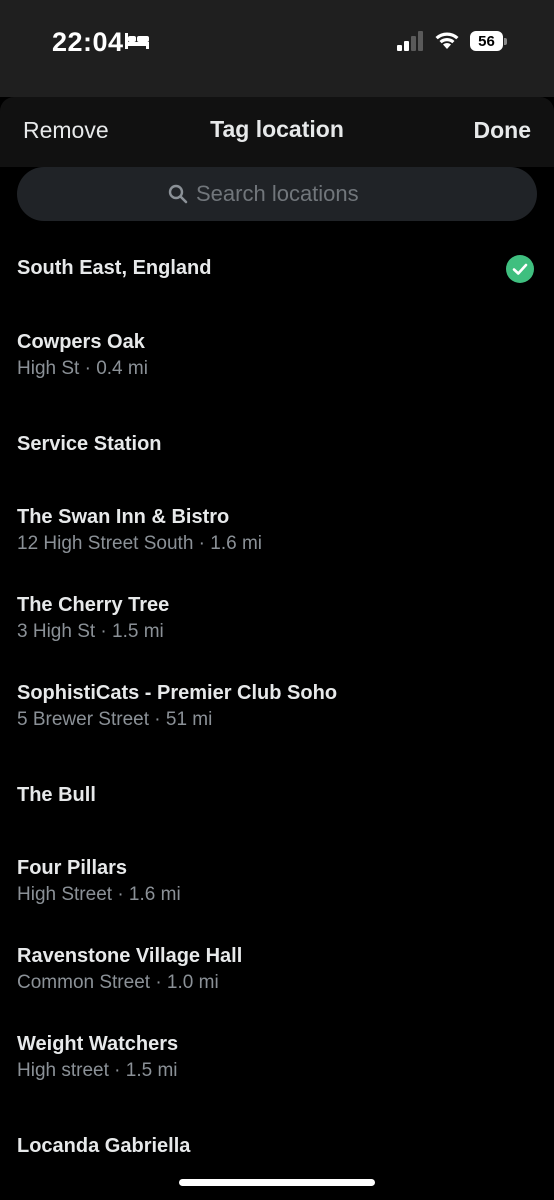 This screenshot has width=554, height=1200. I want to click on battery-level: 56, so click(486, 41).